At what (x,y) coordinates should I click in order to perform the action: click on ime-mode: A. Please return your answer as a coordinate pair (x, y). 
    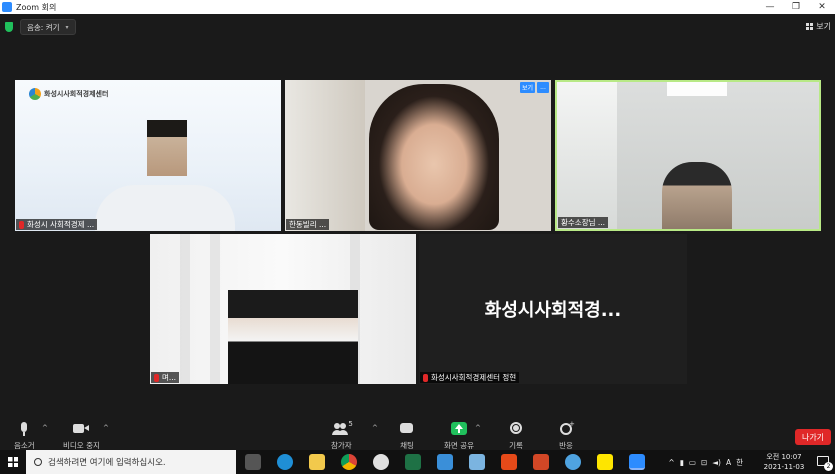
    Looking at the image, I should click on (728, 462).